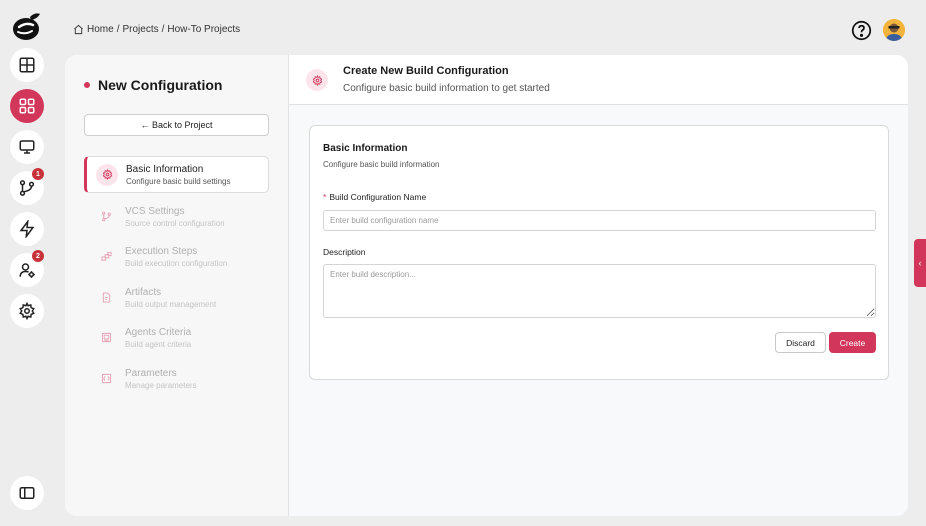 This screenshot has height=526, width=926. Describe the element at coordinates (87, 85) in the screenshot. I see `status-dot` at that location.